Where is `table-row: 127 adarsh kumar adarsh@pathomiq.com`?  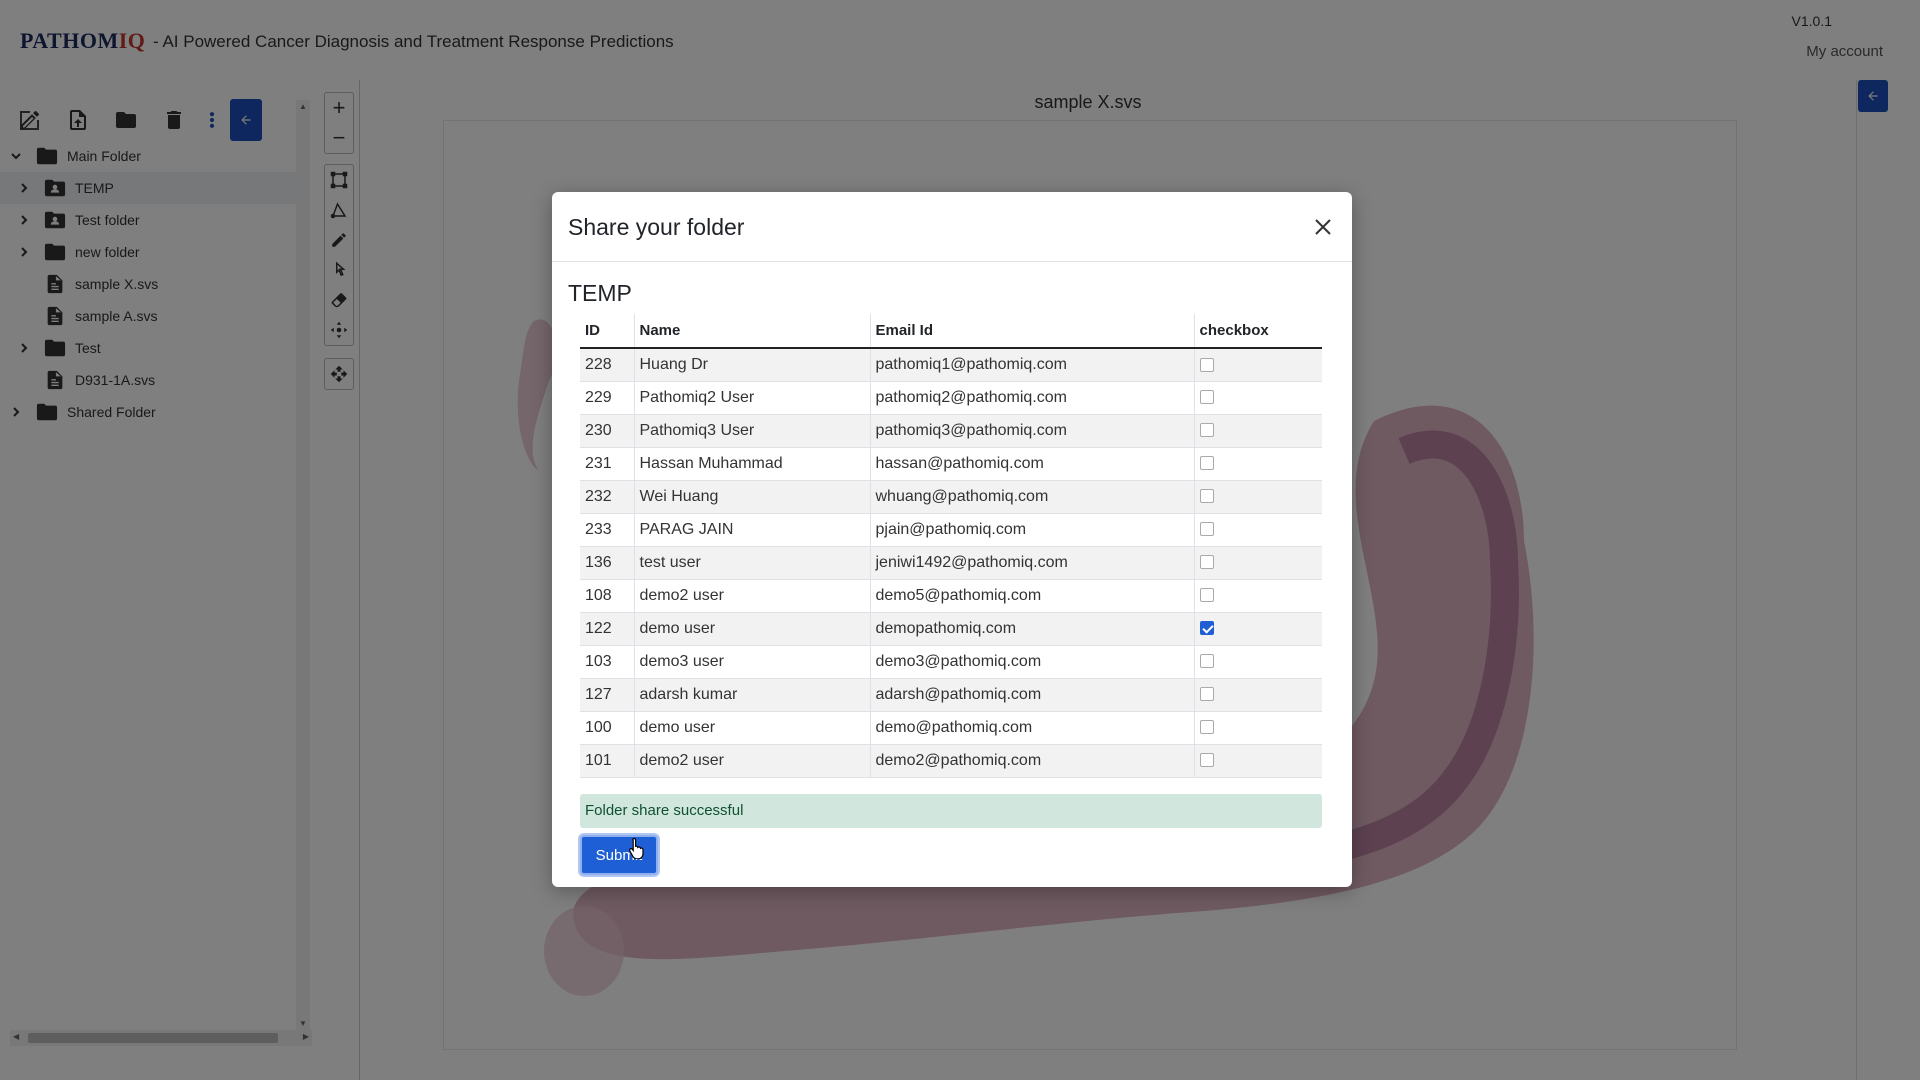 table-row: 127 adarsh kumar adarsh@pathomiq.com is located at coordinates (951, 695).